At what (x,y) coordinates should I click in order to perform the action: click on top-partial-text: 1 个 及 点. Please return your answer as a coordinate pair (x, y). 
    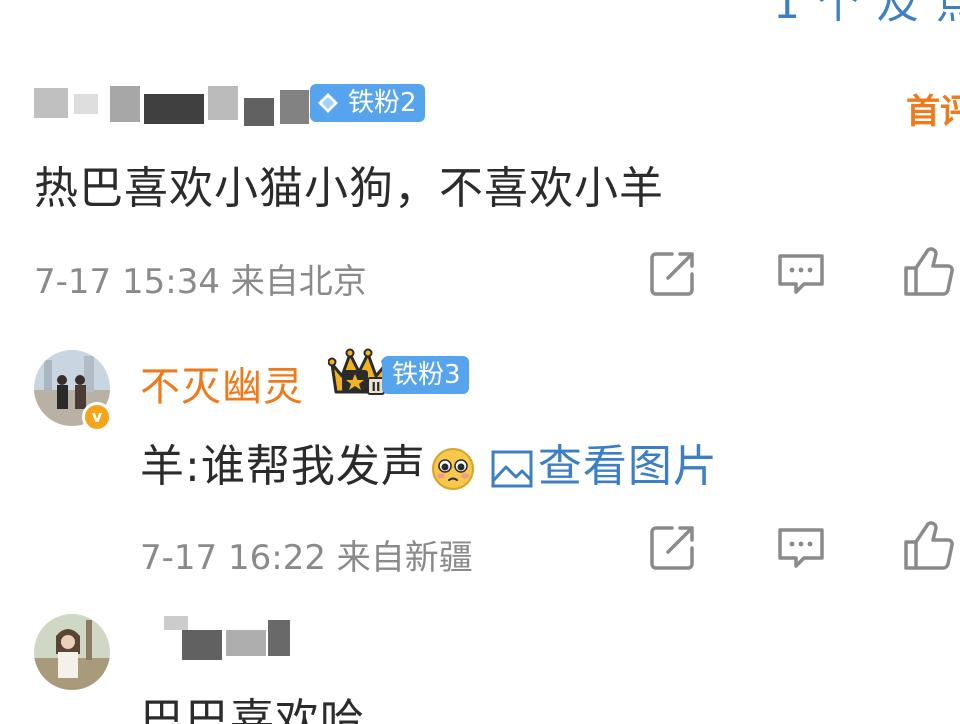
    Looking at the image, I should click on (866, 14).